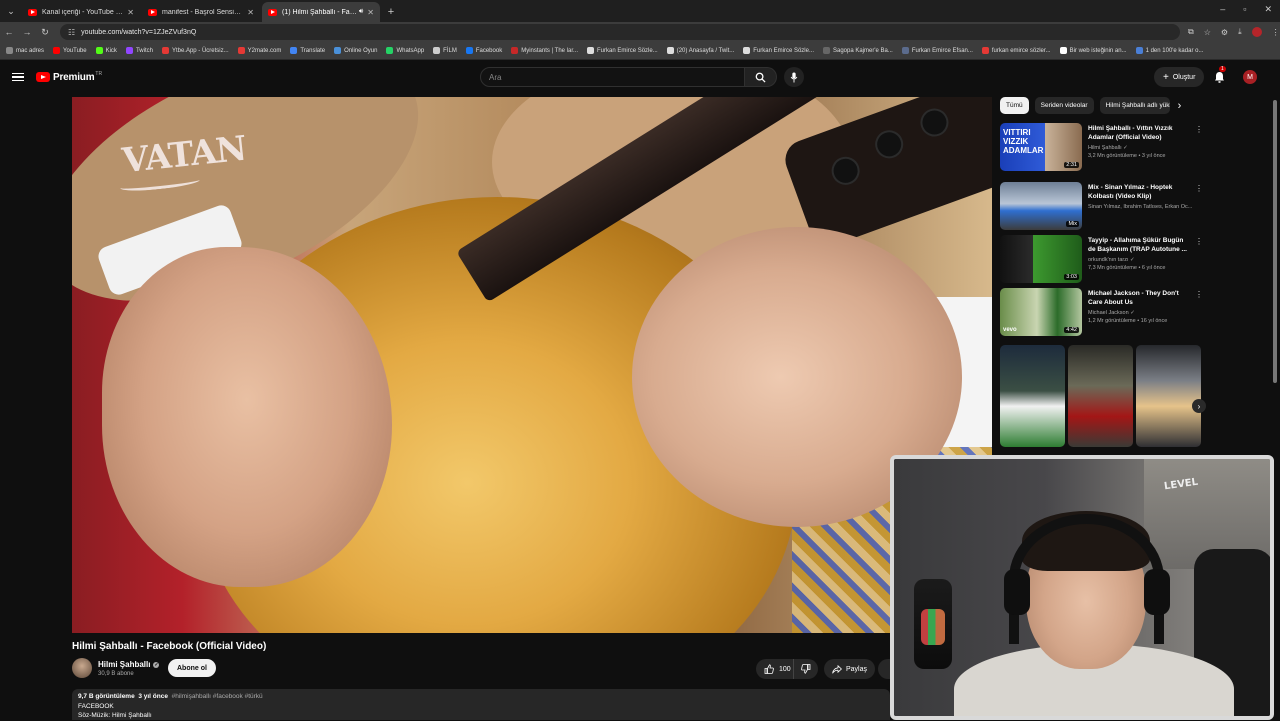 Image resolution: width=1280 pixels, height=721 pixels. What do you see at coordinates (106, 50) in the screenshot?
I see `bookmark-item: Kick` at bounding box center [106, 50].